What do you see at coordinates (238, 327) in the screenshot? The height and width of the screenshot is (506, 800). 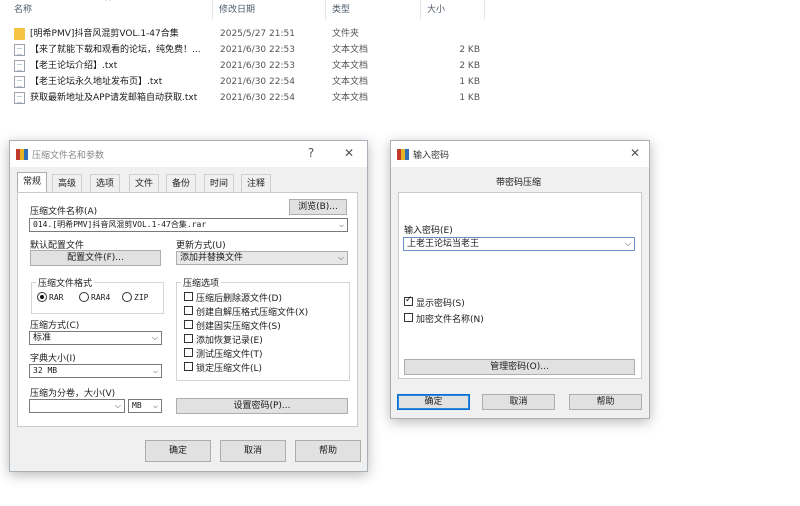 I see `option-label: 创建固实压缩文件(S)` at bounding box center [238, 327].